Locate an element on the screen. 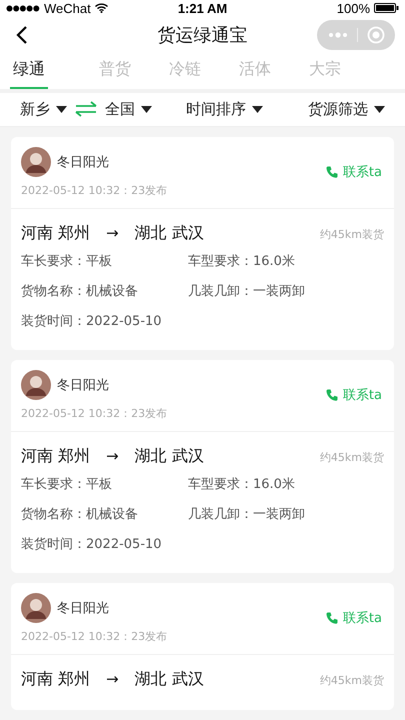 The image size is (405, 720). carrier-name: WeChat is located at coordinates (67, 8).